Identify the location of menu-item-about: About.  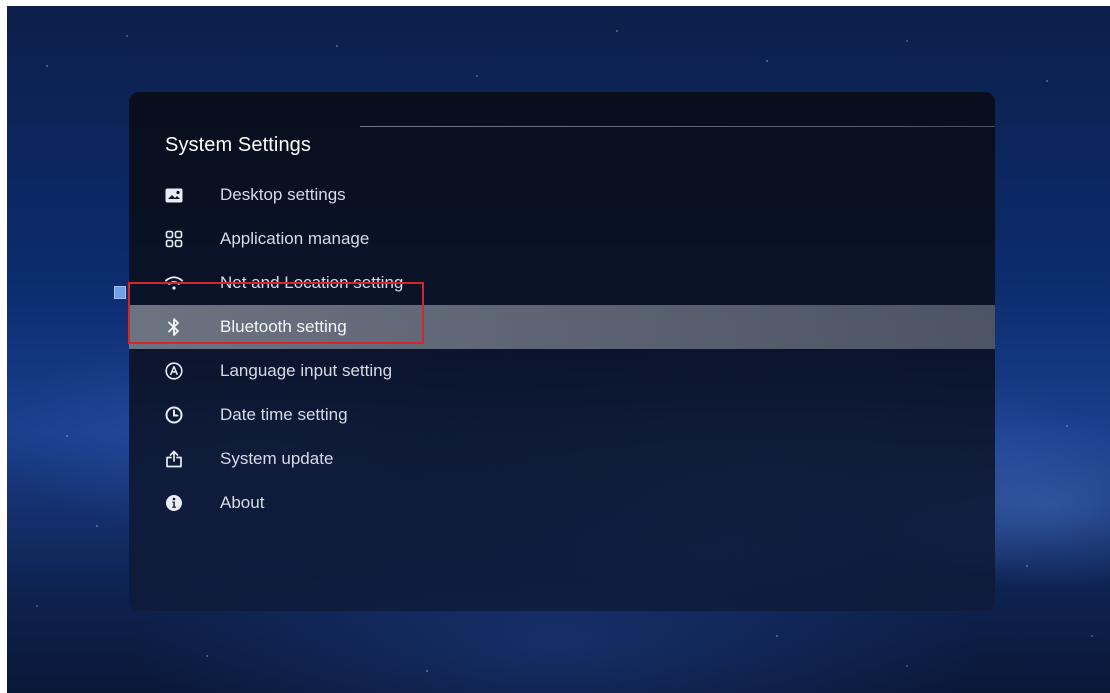
(562, 503).